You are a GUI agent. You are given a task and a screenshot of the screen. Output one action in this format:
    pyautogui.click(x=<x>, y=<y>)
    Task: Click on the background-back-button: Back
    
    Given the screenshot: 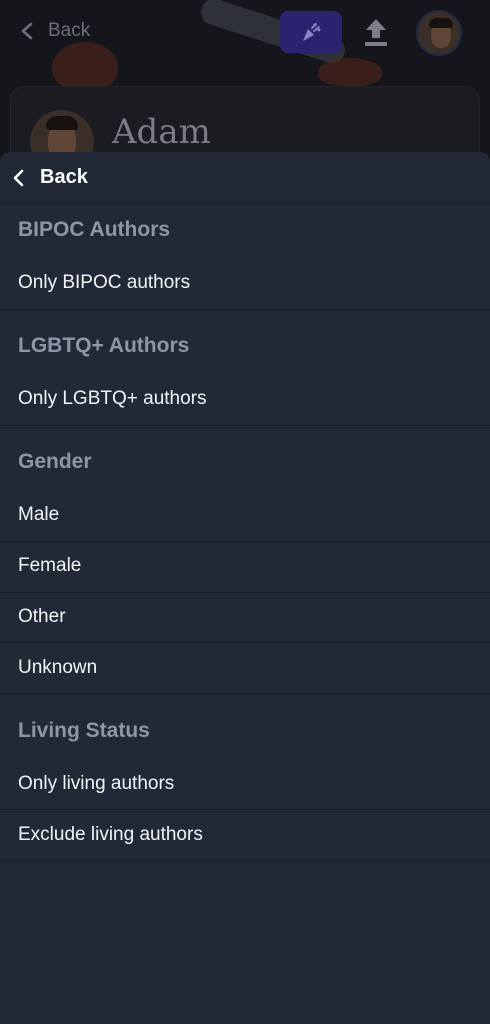 What is the action you would take?
    pyautogui.click(x=55, y=31)
    